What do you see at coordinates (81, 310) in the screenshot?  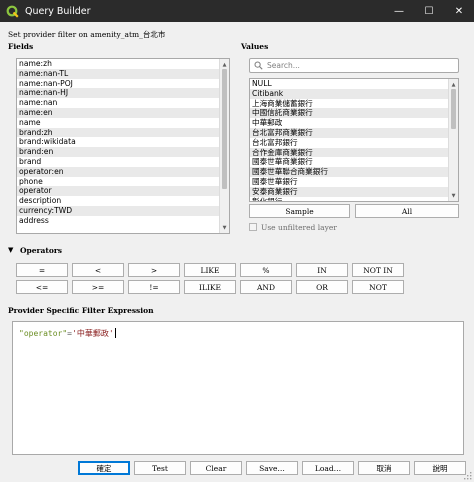 I see `expression-label: Provider Specific Filter Expression` at bounding box center [81, 310].